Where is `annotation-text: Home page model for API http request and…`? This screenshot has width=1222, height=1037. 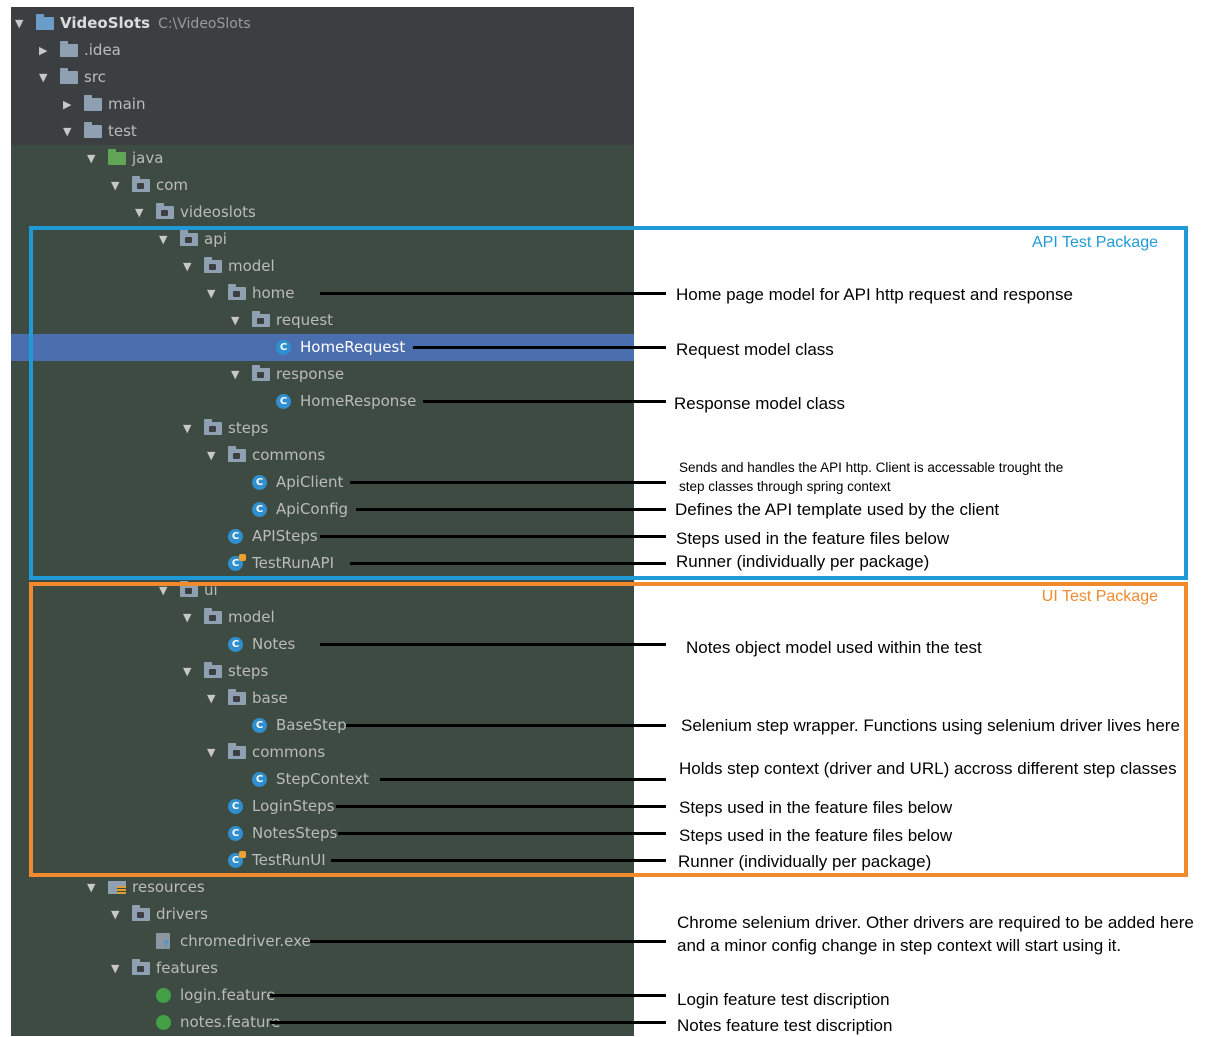
annotation-text: Home page model for API http request and… is located at coordinates (874, 294).